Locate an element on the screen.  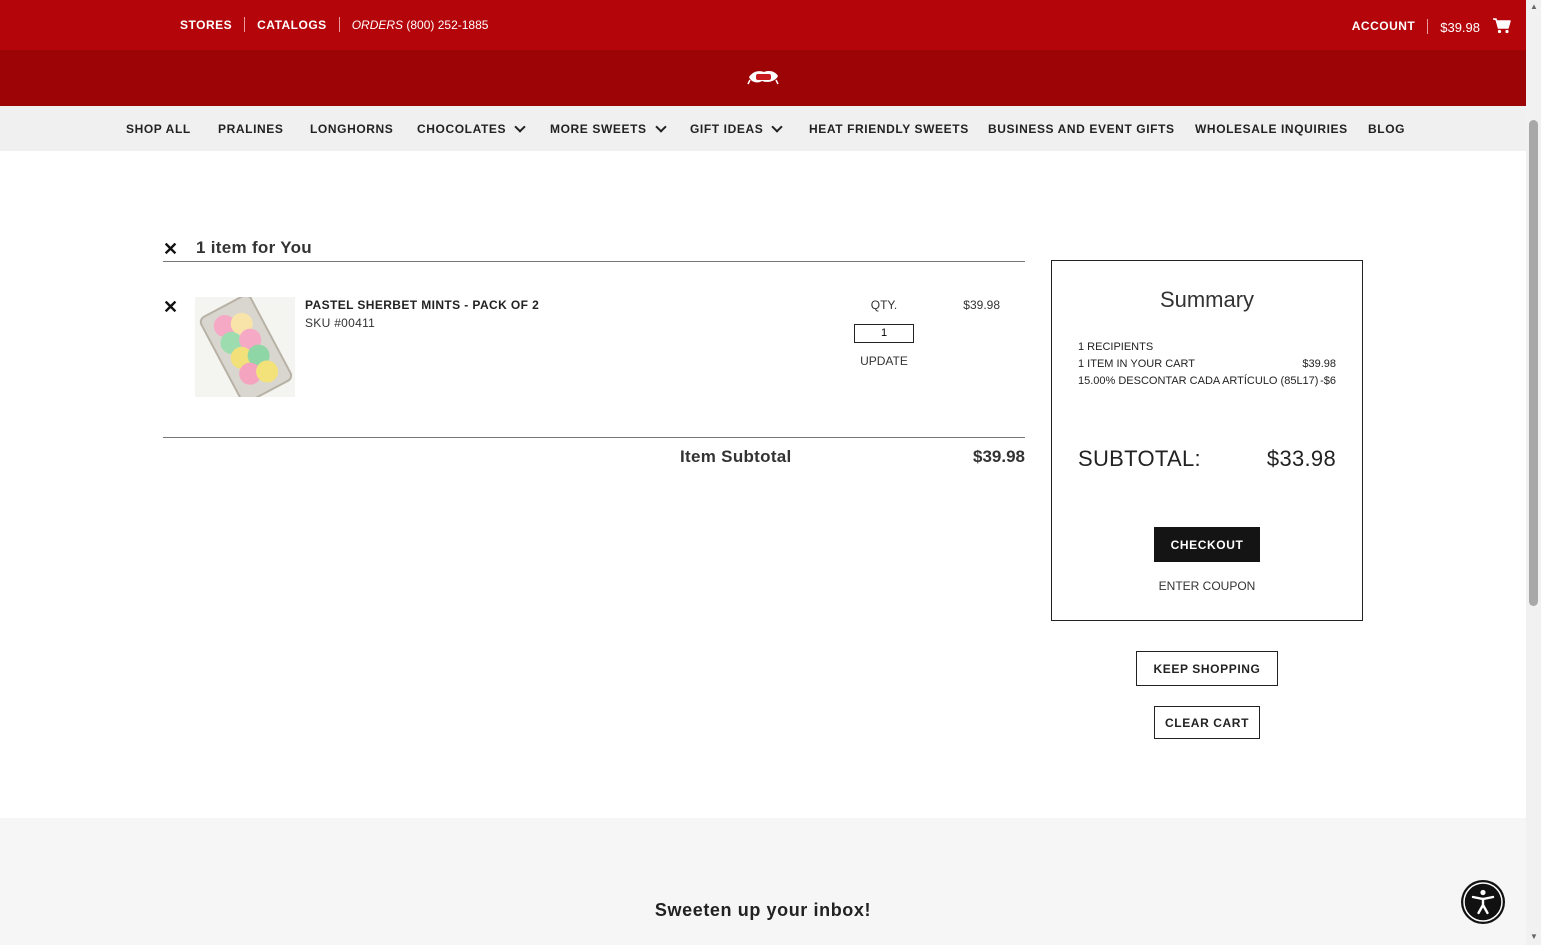
nav-blog: BLOG is located at coordinates (1386, 129).